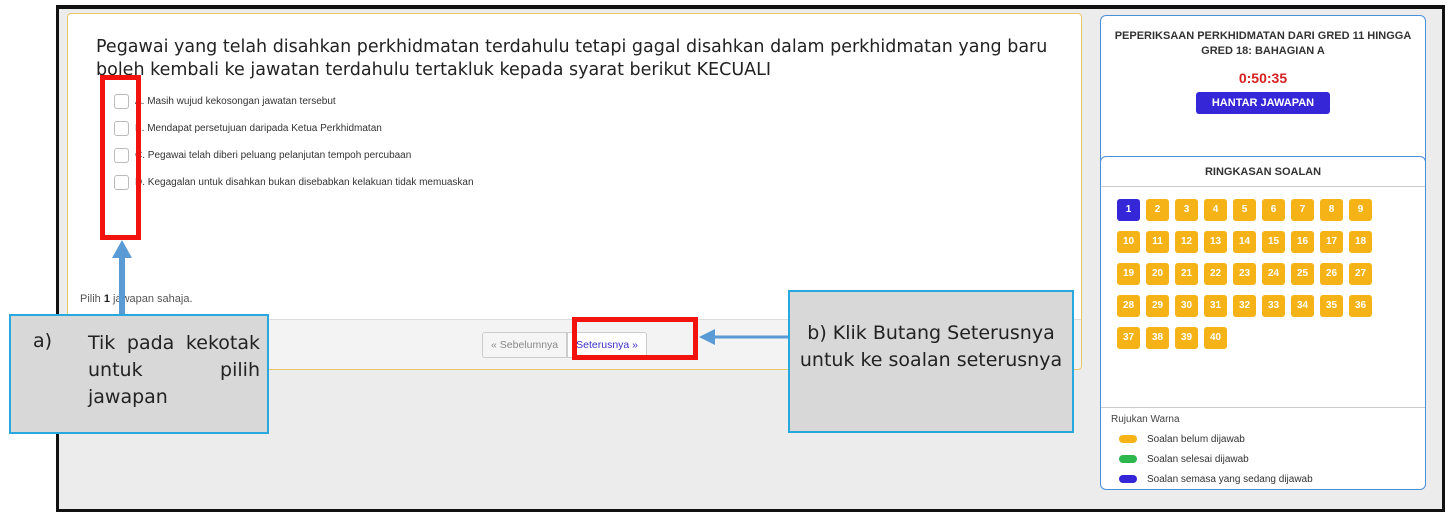 The image size is (1447, 514). I want to click on question-number-25: 25, so click(1302, 274).